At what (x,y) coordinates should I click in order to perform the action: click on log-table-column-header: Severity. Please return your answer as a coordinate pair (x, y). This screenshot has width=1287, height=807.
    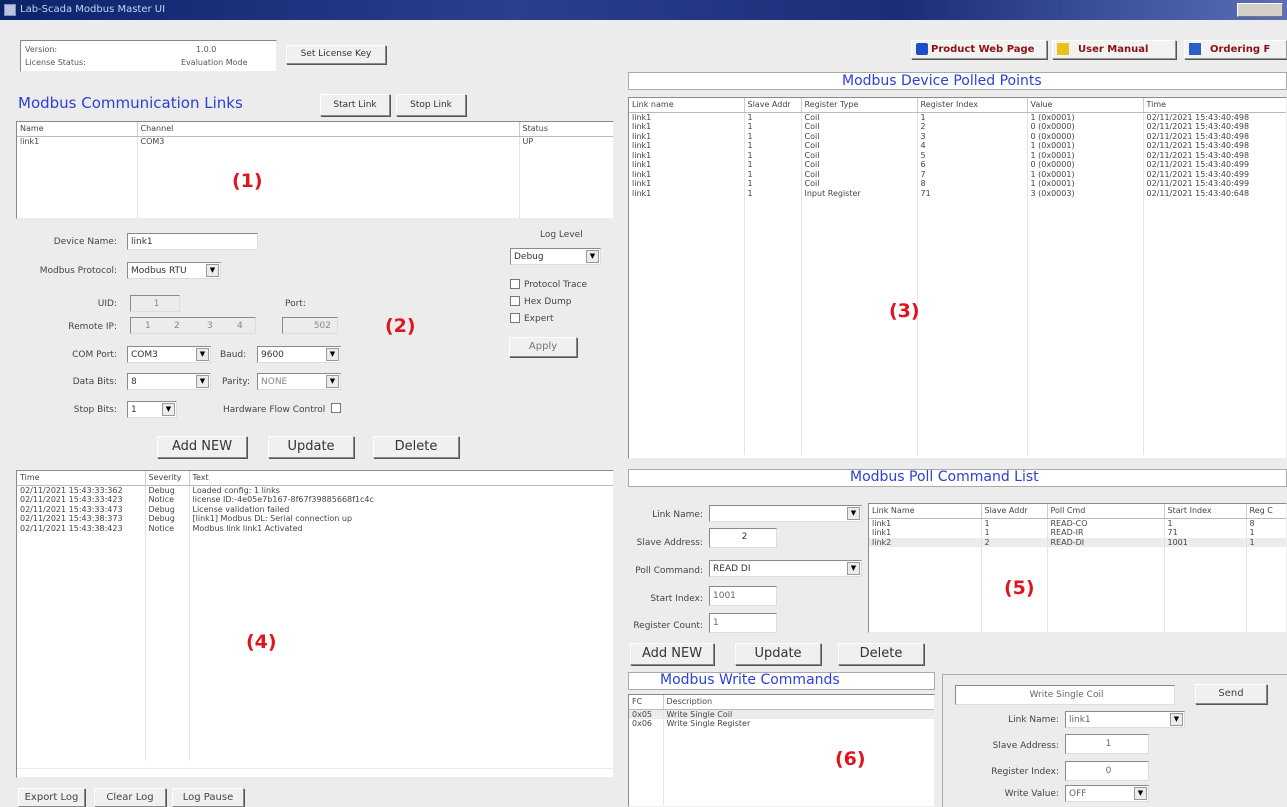
    Looking at the image, I should click on (167, 478).